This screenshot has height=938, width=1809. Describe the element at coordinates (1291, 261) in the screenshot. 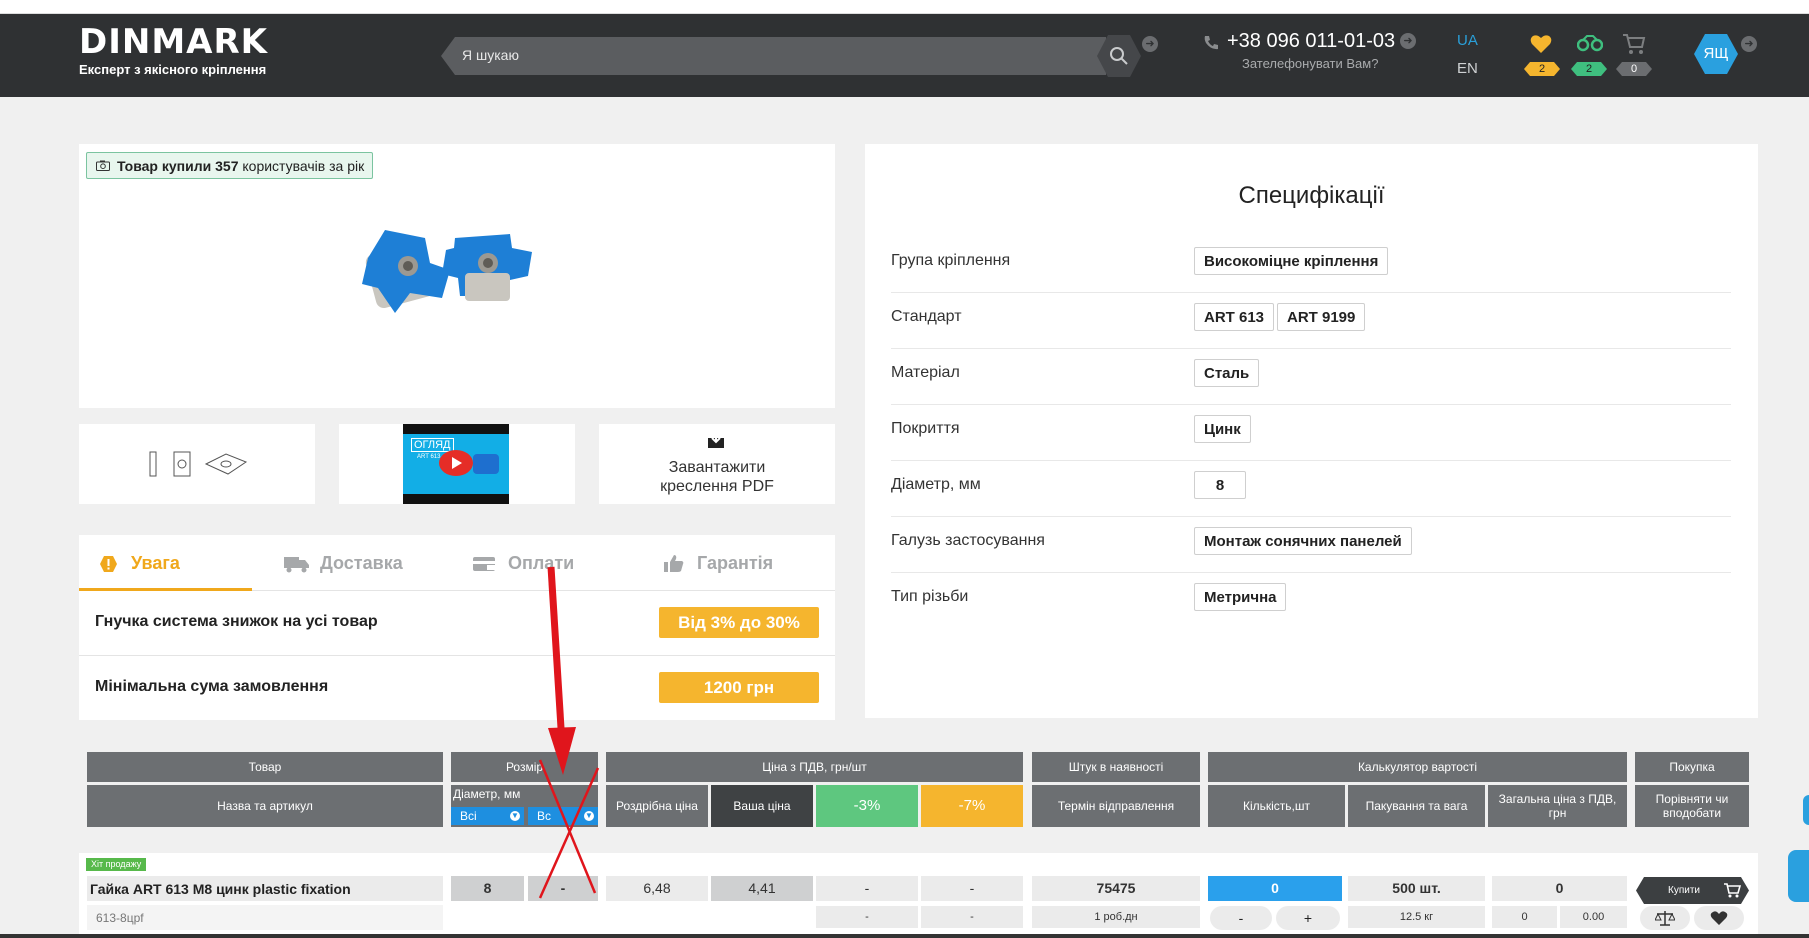

I see `spec-chip: Високоміцне кріплення` at that location.